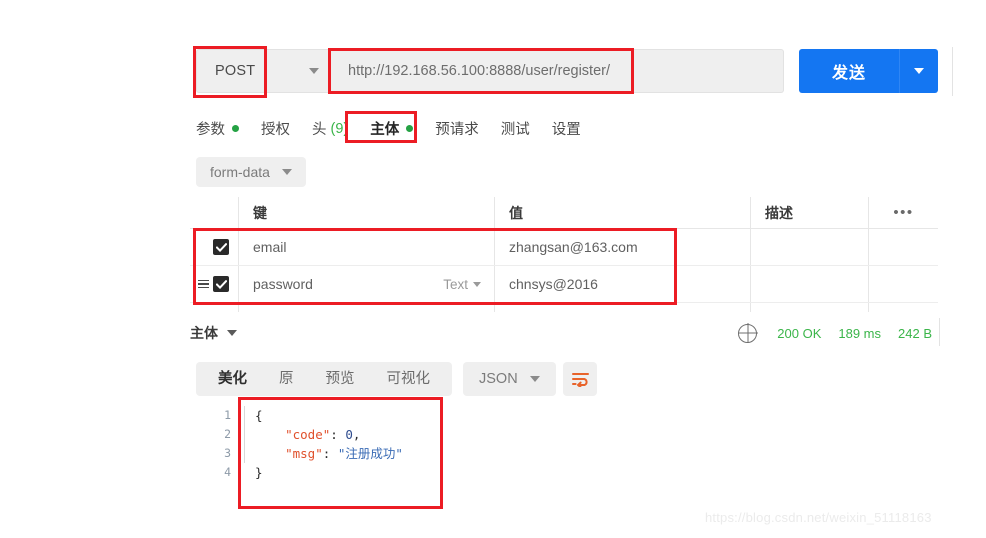 The image size is (986, 538). I want to click on tab-count: (9), so click(339, 128).